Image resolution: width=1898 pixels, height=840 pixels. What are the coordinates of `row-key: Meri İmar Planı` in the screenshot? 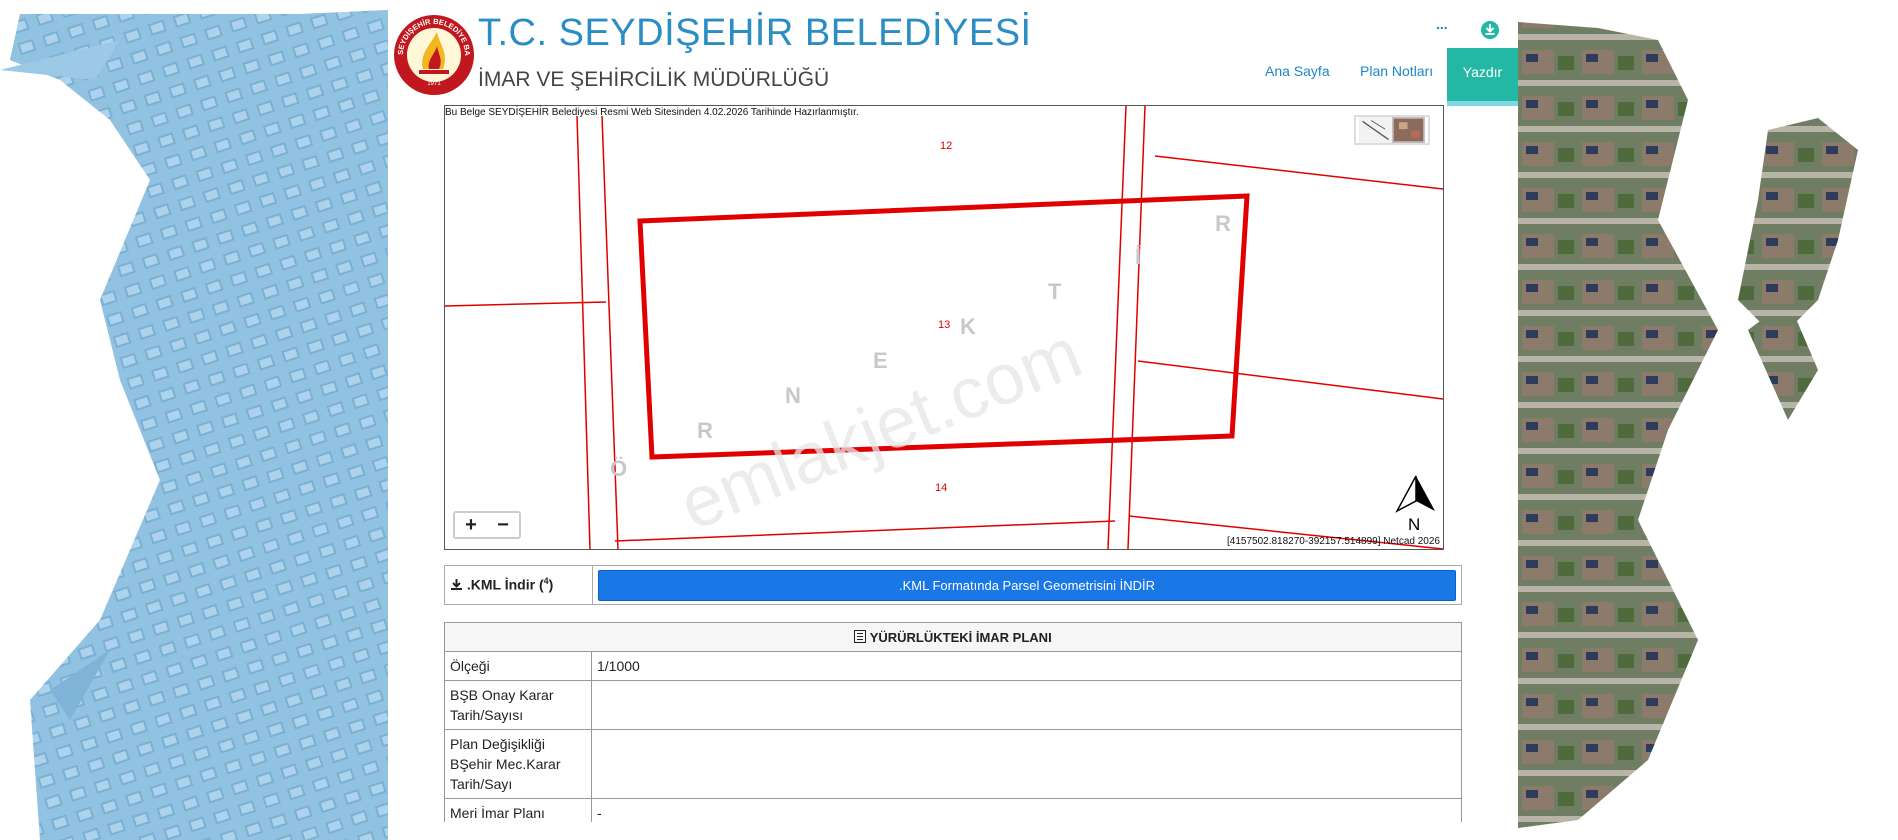 It's located at (518, 810).